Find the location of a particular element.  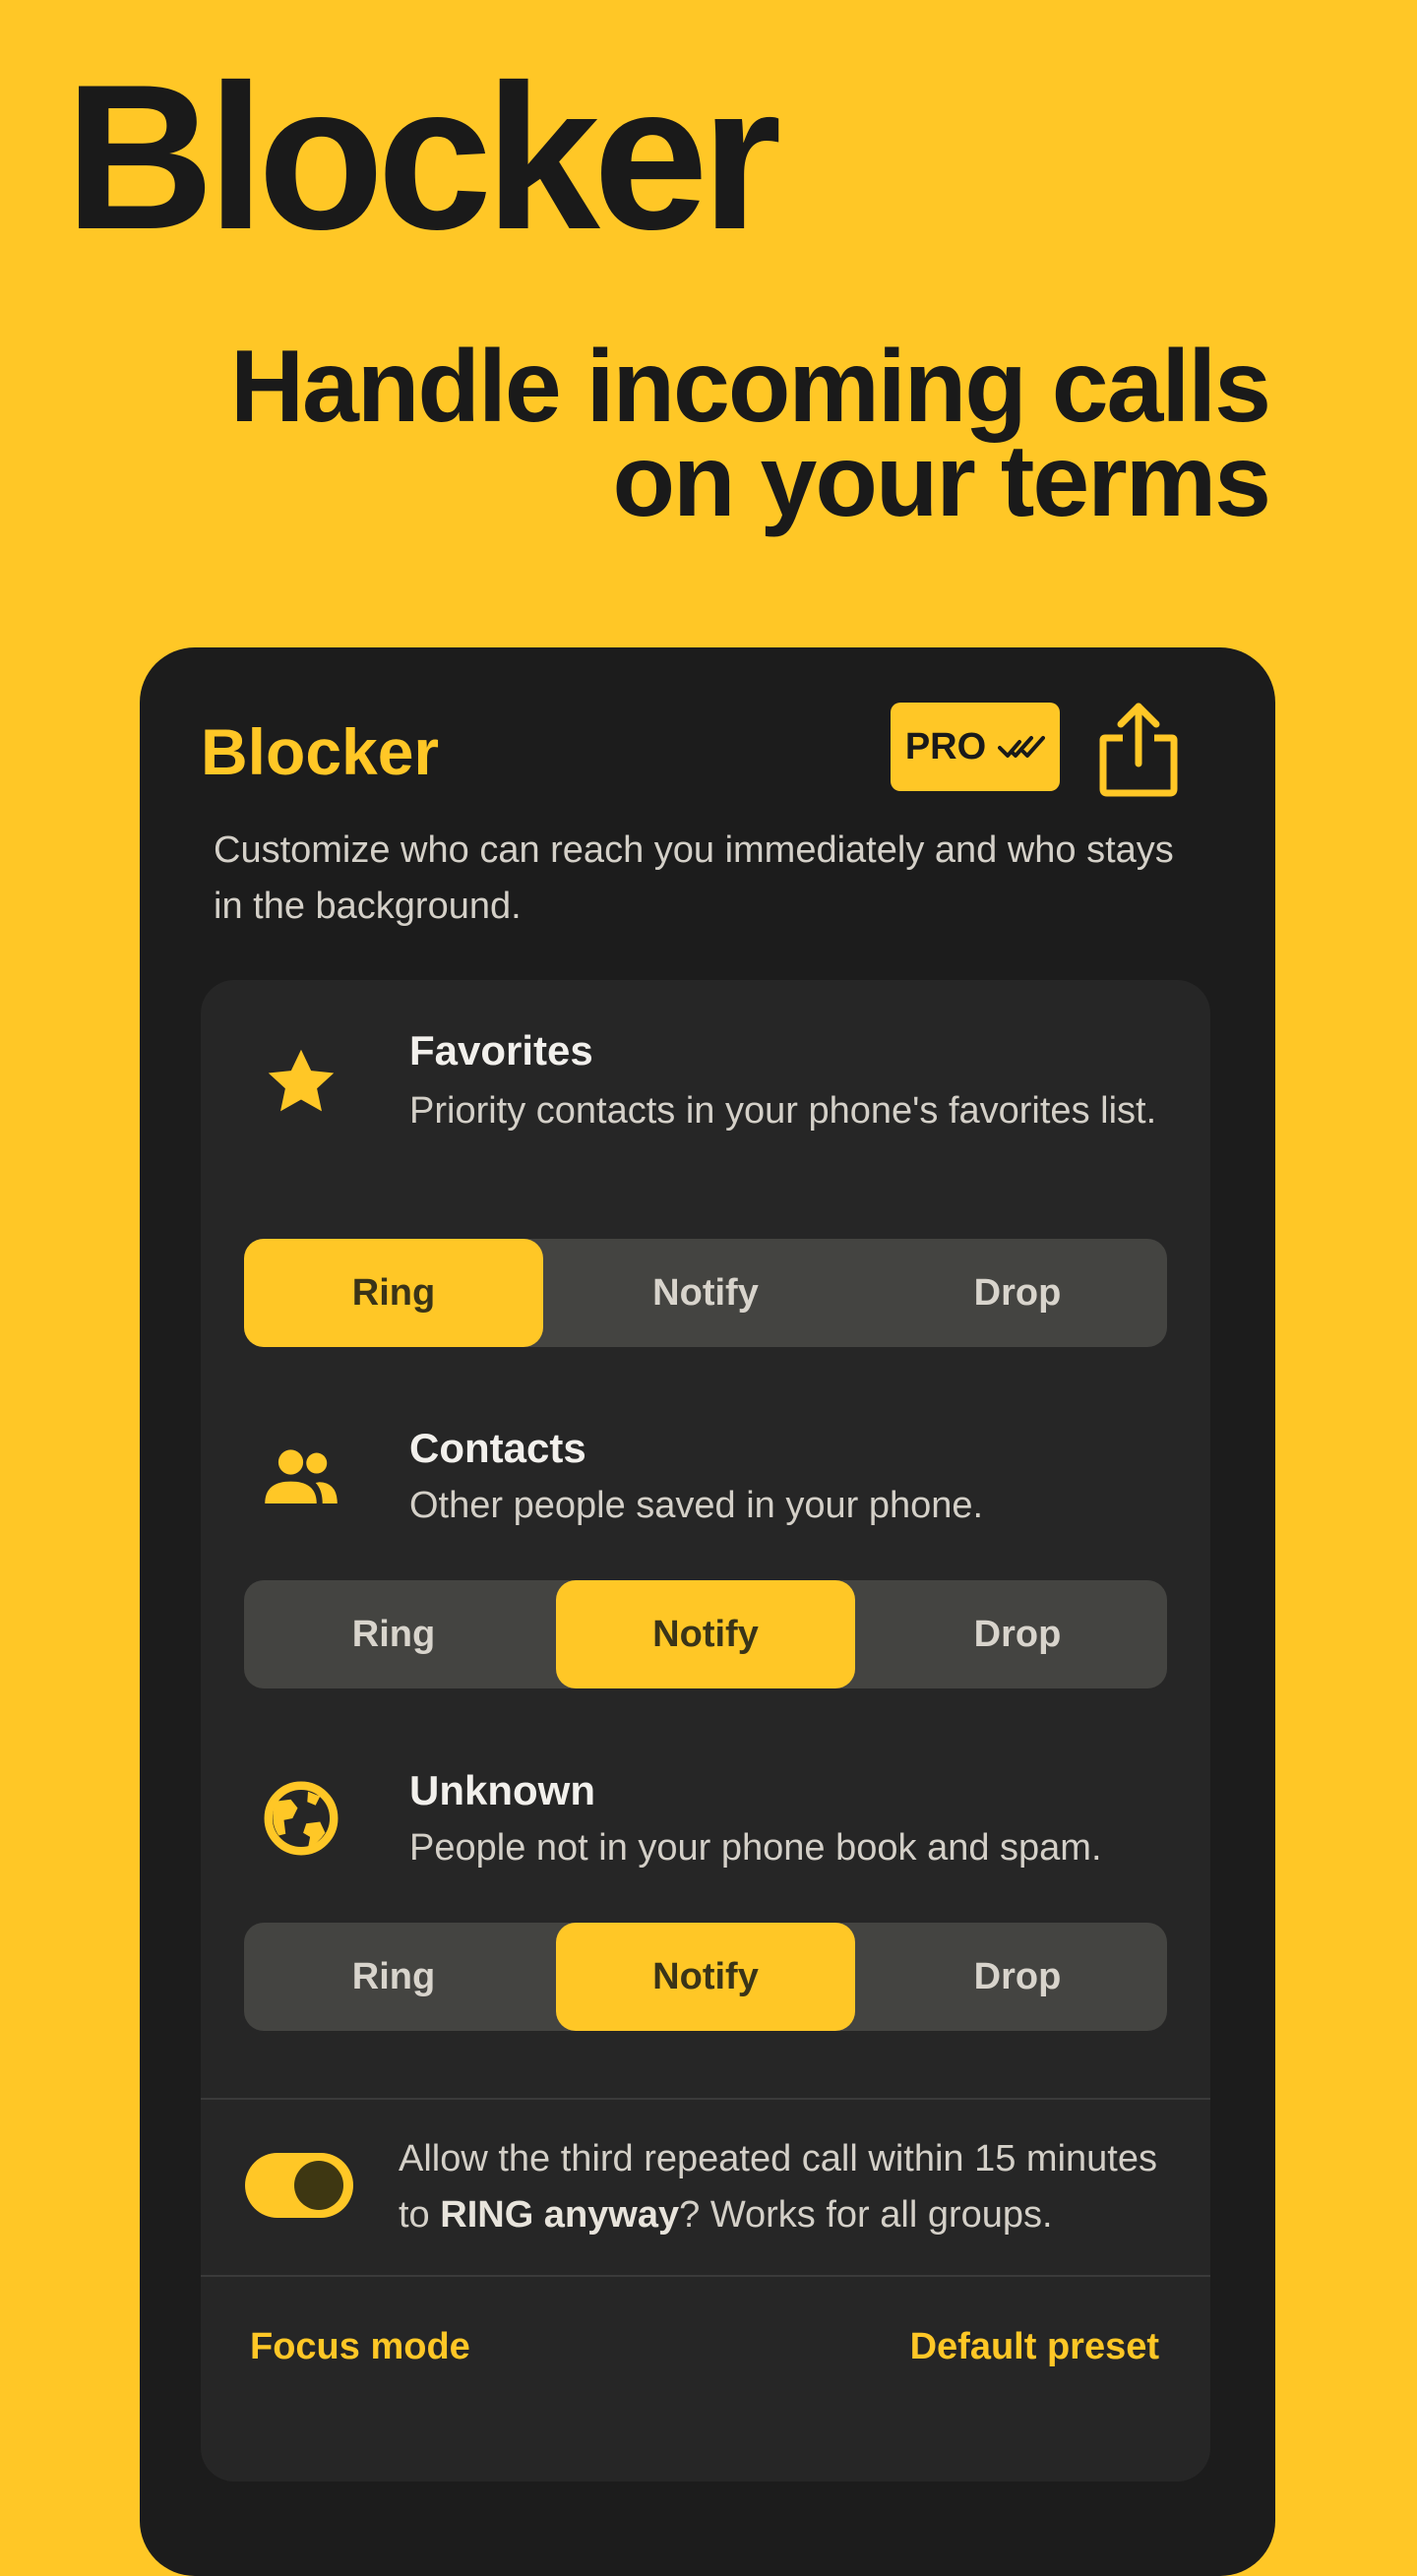

mode-selector-unknown: Ring Notify Drop is located at coordinates (705, 1977).